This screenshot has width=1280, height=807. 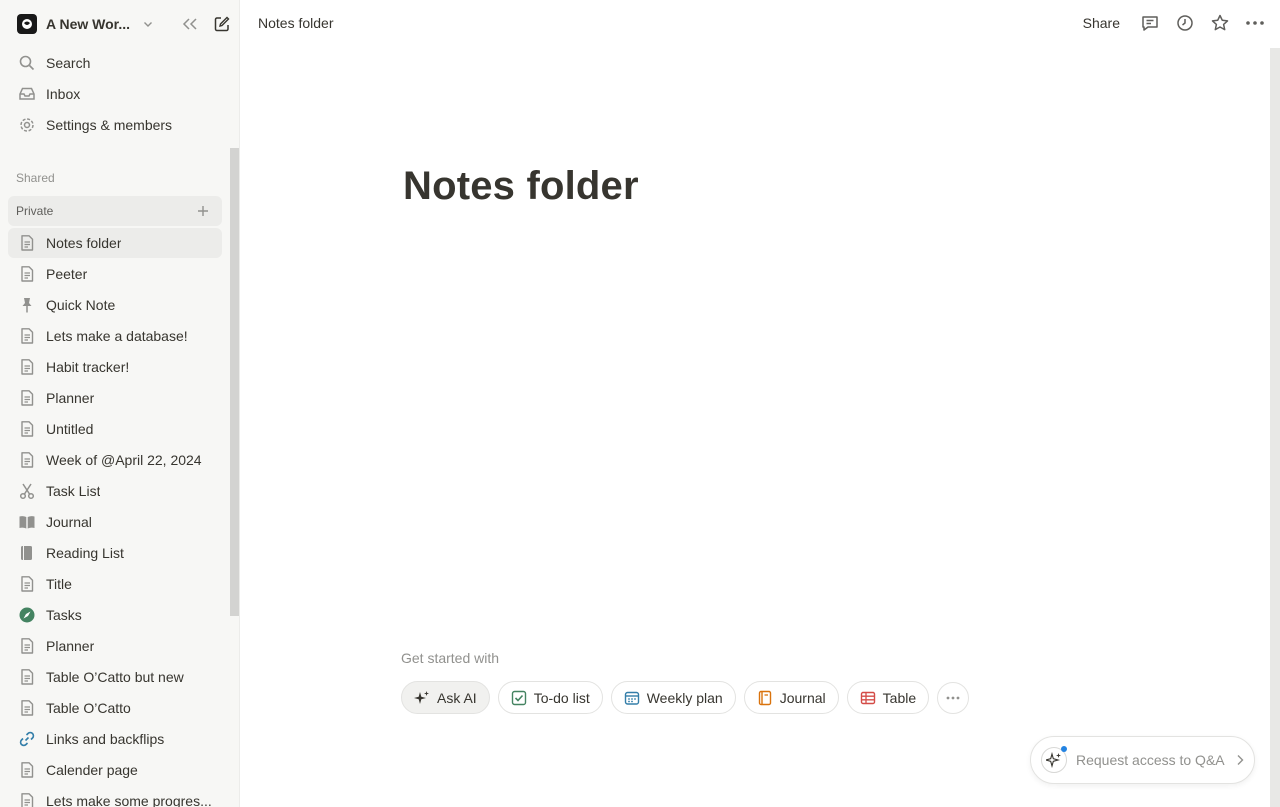 What do you see at coordinates (1149, 23) in the screenshot?
I see `comment-icon` at bounding box center [1149, 23].